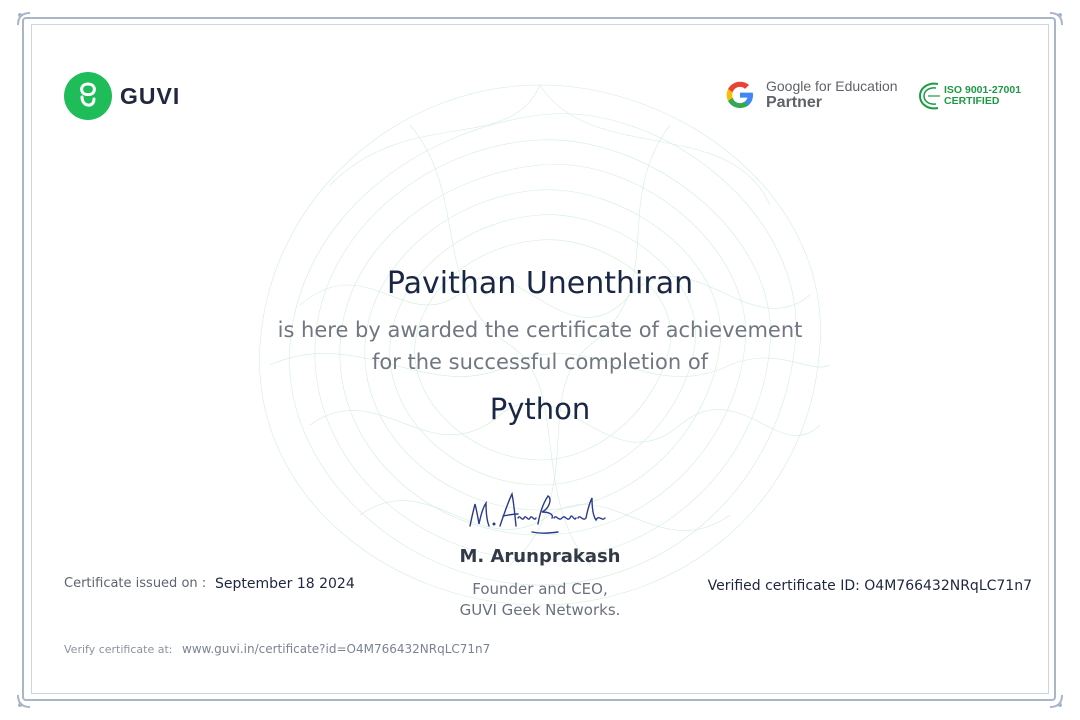 Image resolution: width=1080 pixels, height=720 pixels. Describe the element at coordinates (929, 96) in the screenshot. I see `iso-globe-icon` at that location.